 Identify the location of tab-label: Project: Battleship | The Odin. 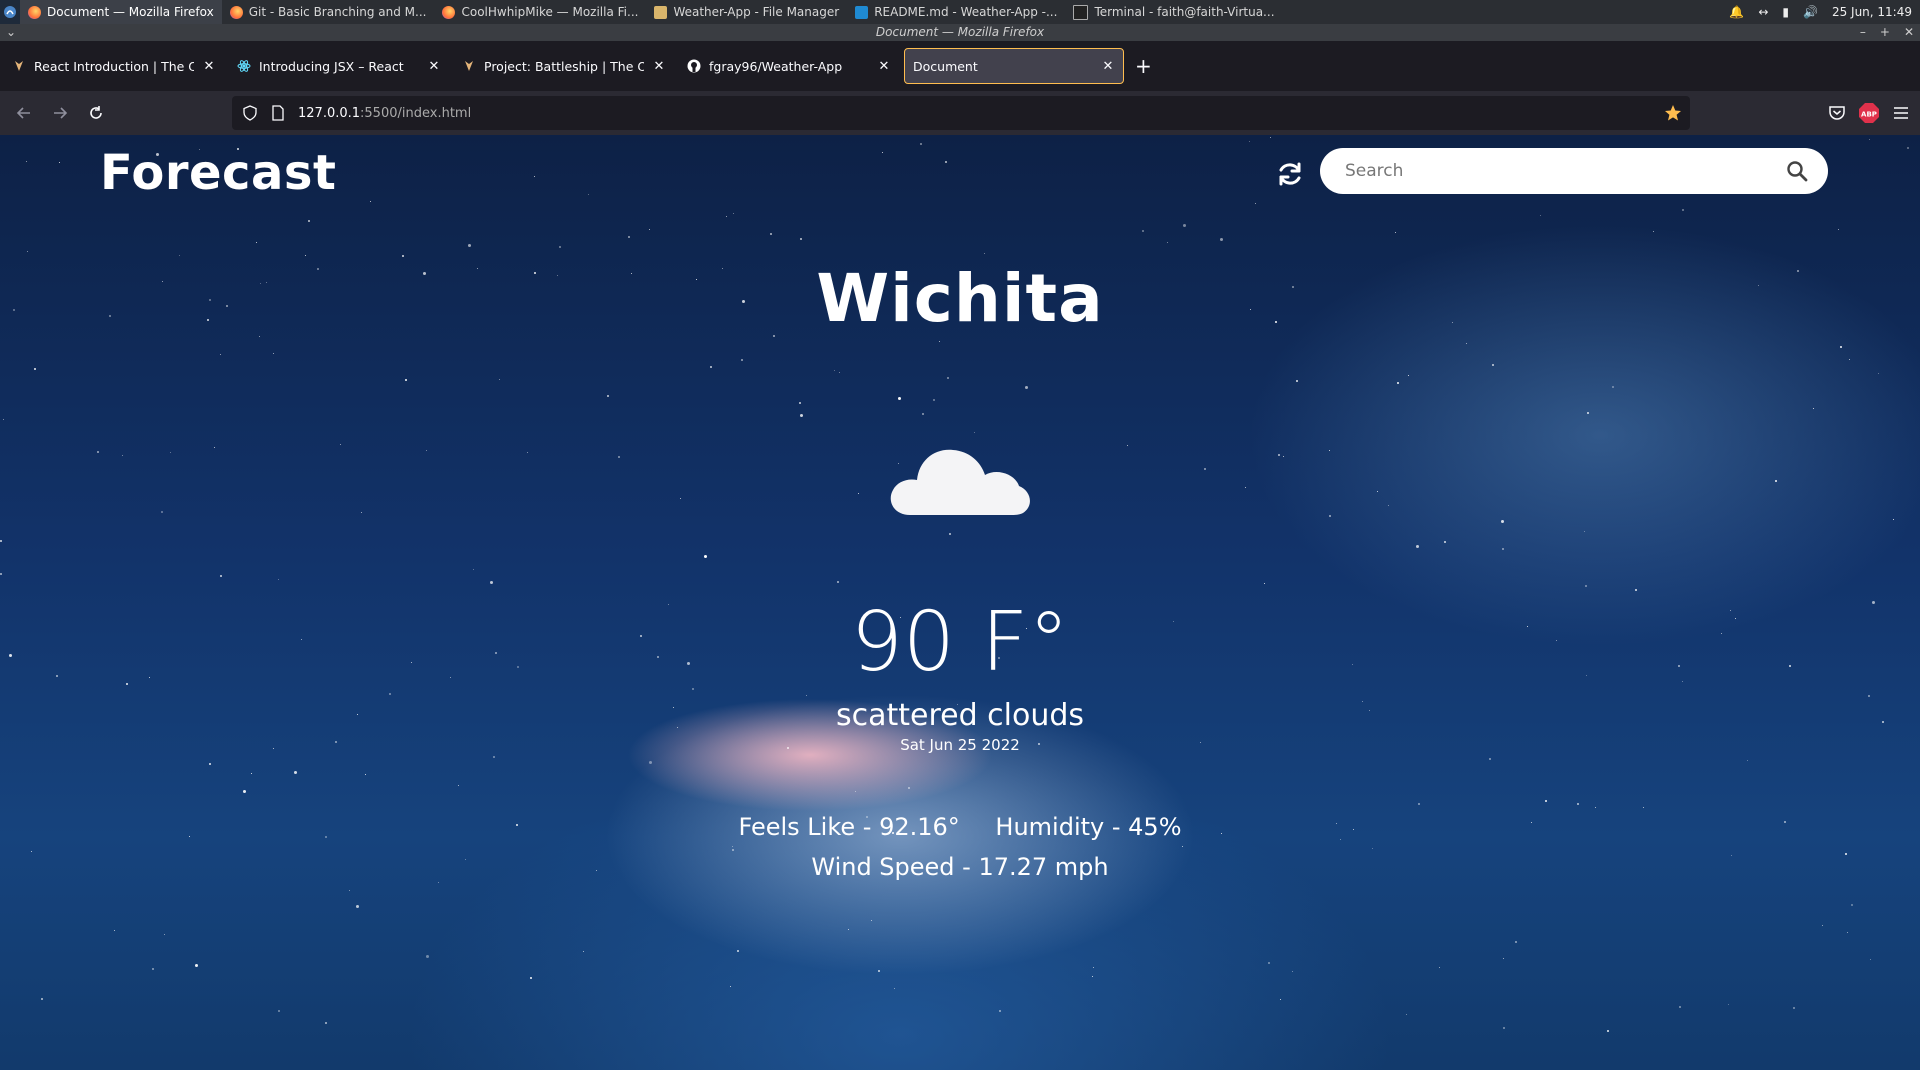
(564, 66).